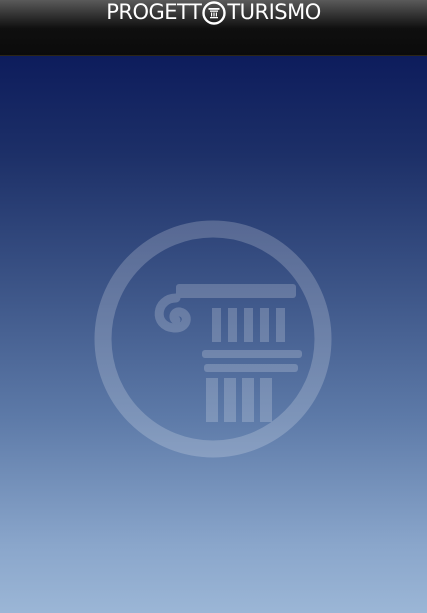 The height and width of the screenshot is (613, 427). I want to click on brand-logo: PROGETT TURISMO, so click(213, 12).